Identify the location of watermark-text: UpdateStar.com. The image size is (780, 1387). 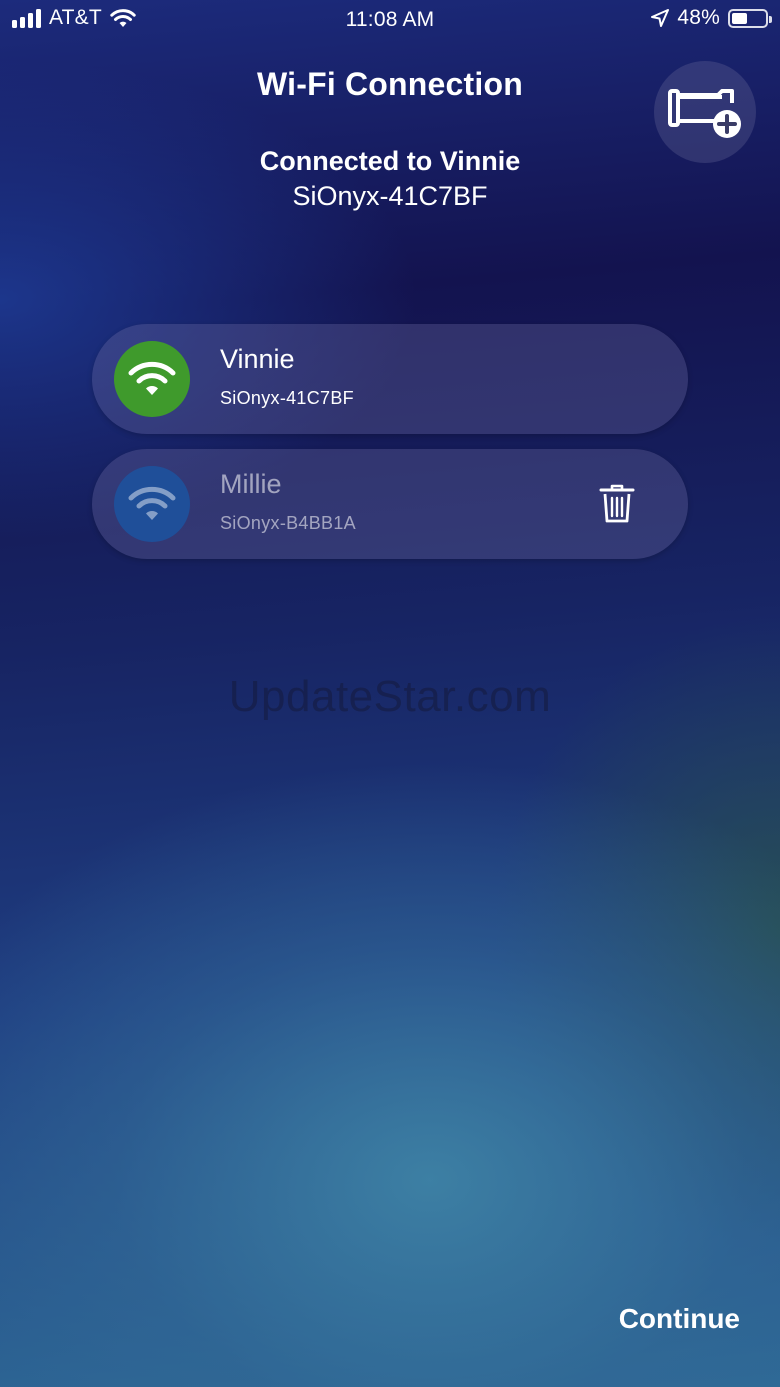
(390, 696).